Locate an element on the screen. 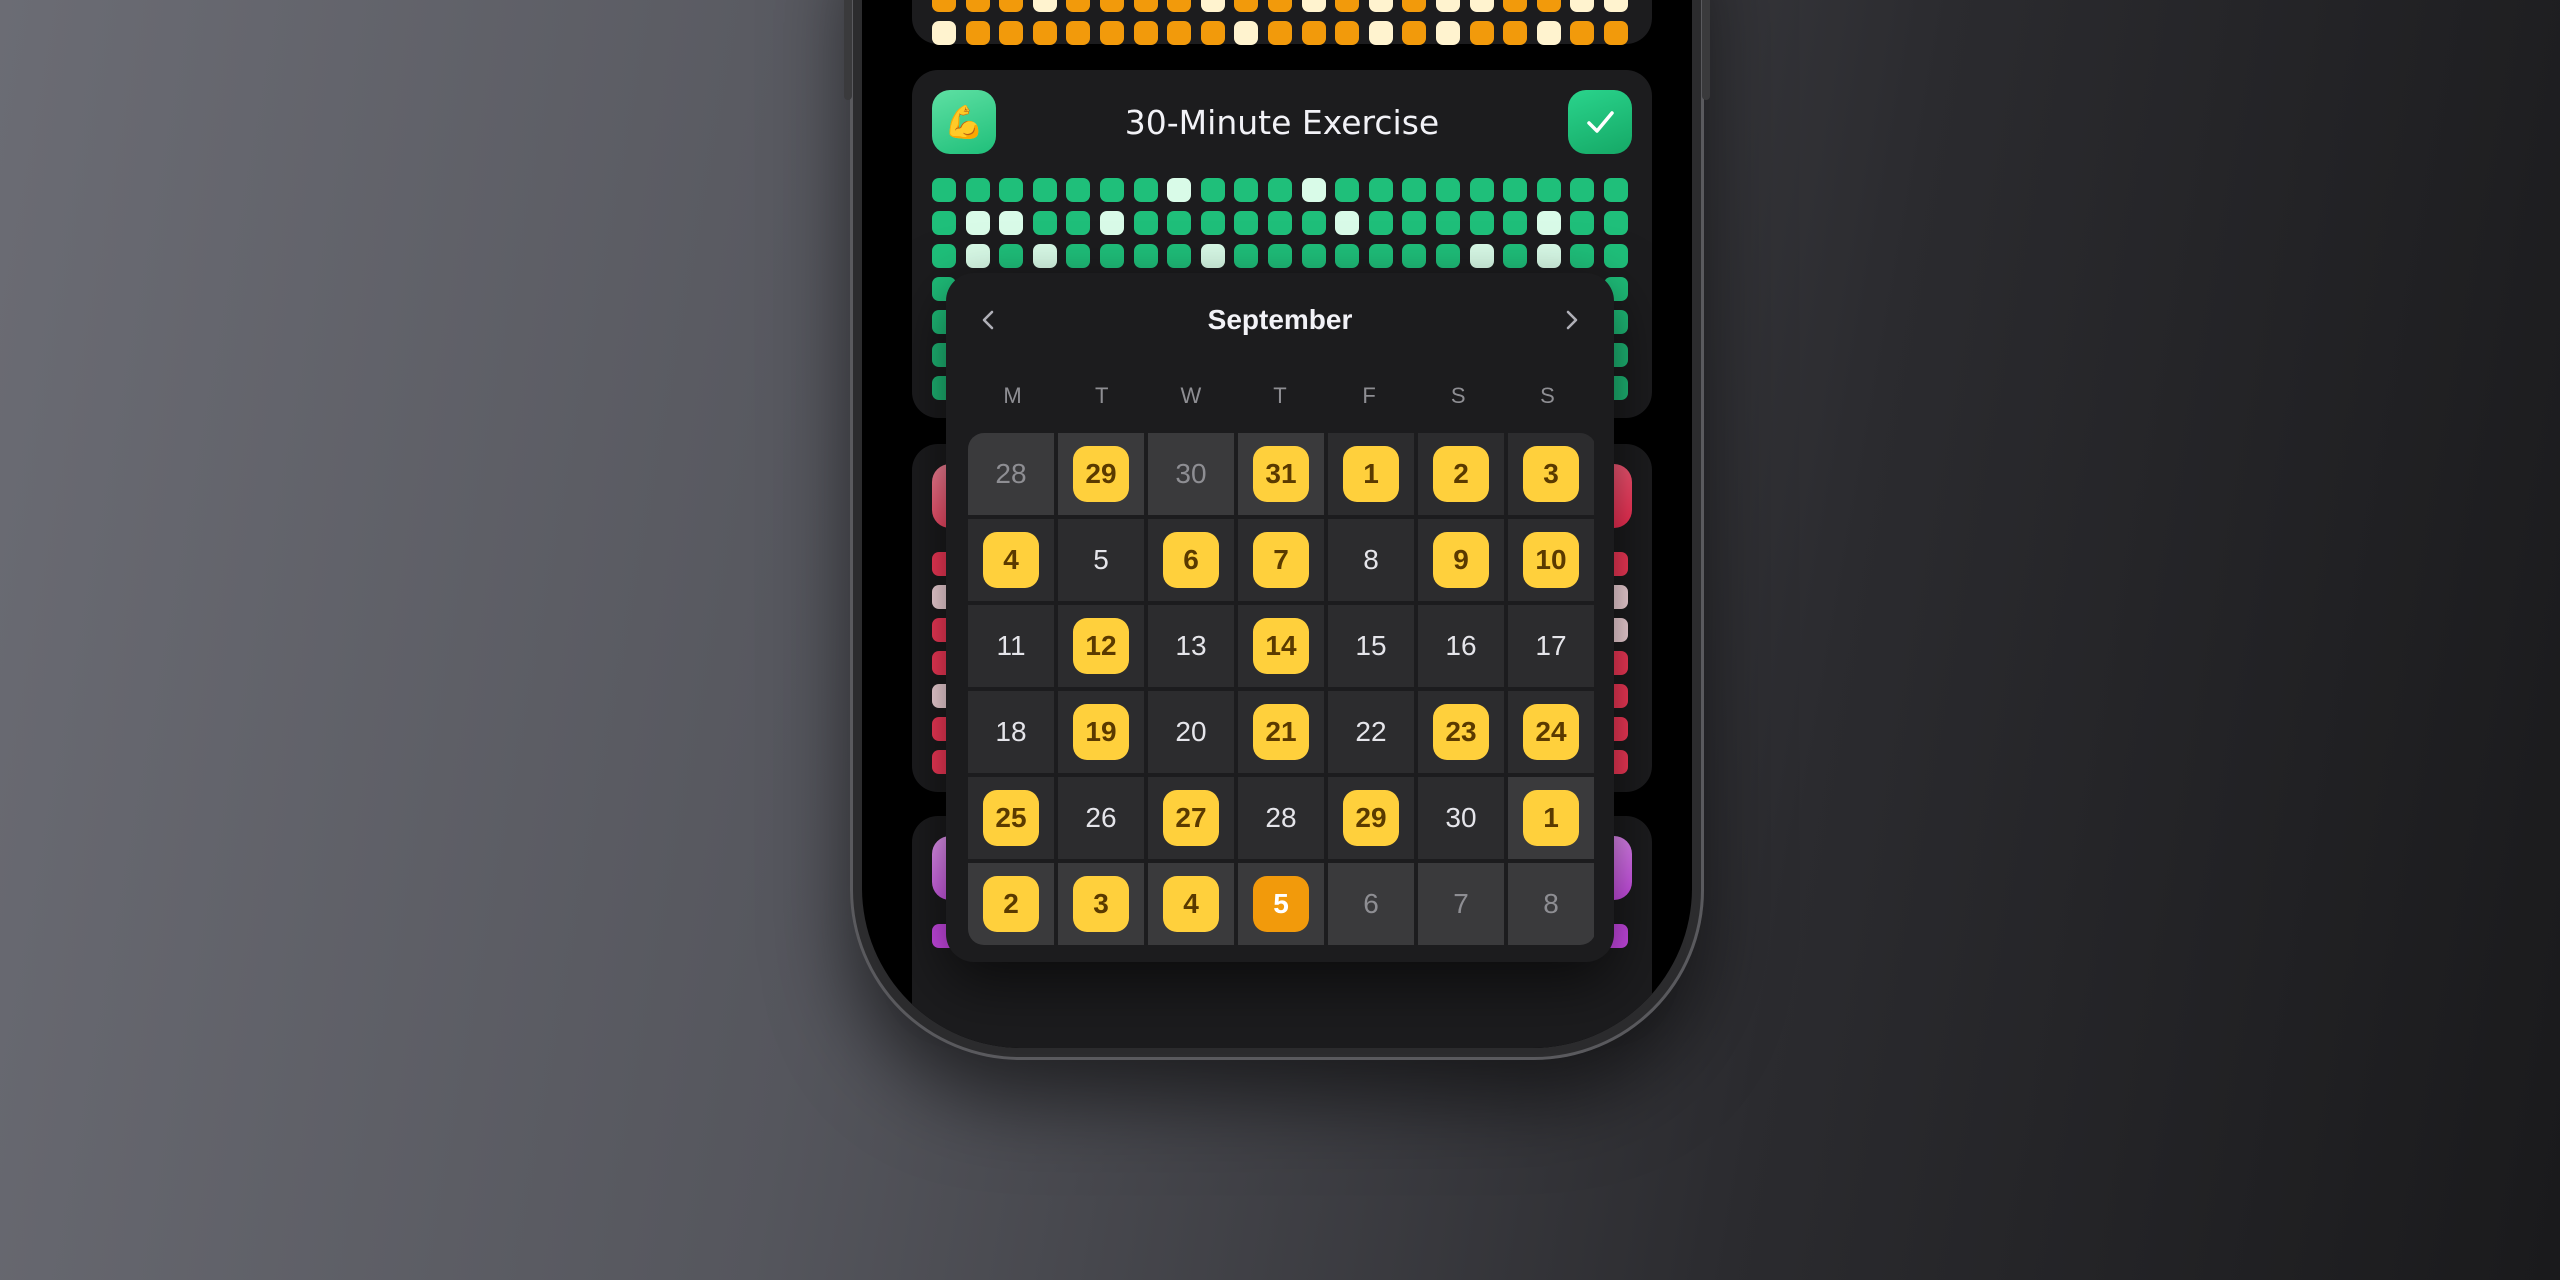 The width and height of the screenshot is (2560, 1280). calendar-day-cell: 23 is located at coordinates (1461, 732).